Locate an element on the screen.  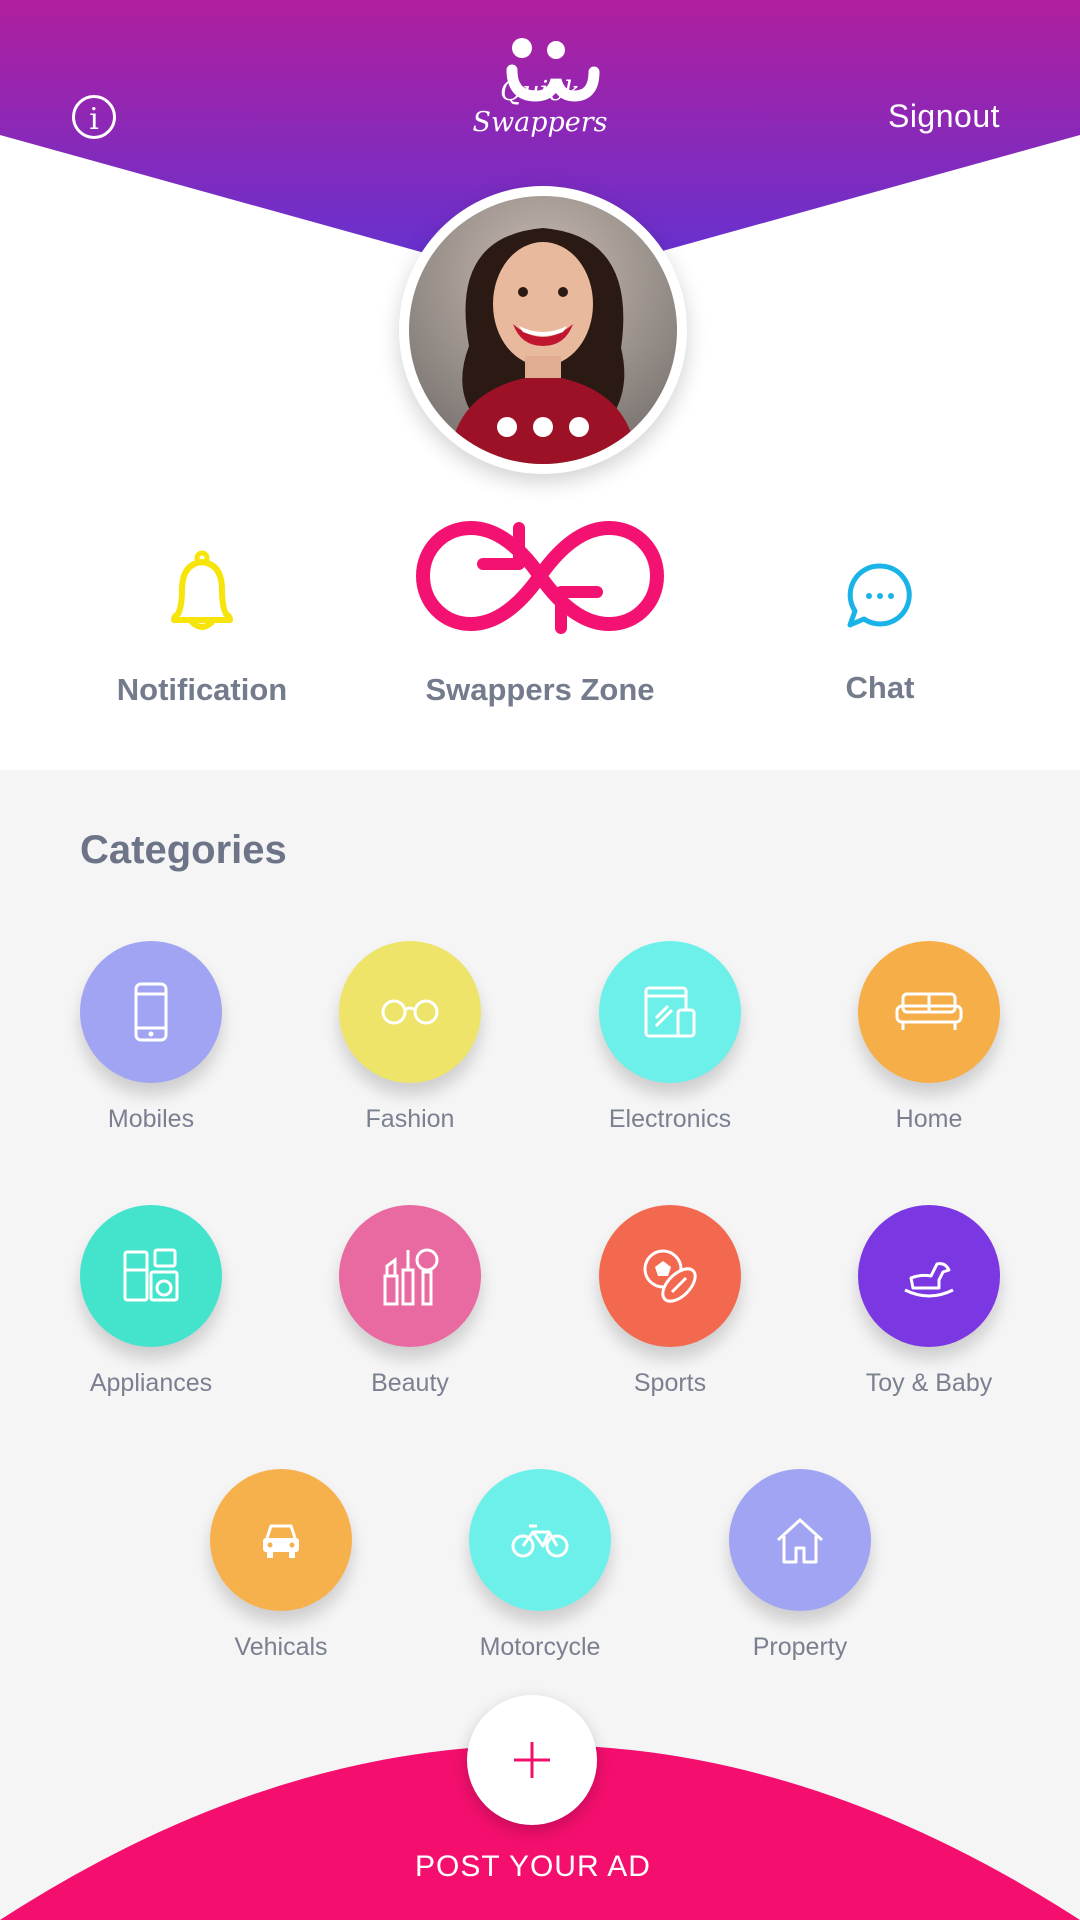
bell-icon is located at coordinates (202, 590).